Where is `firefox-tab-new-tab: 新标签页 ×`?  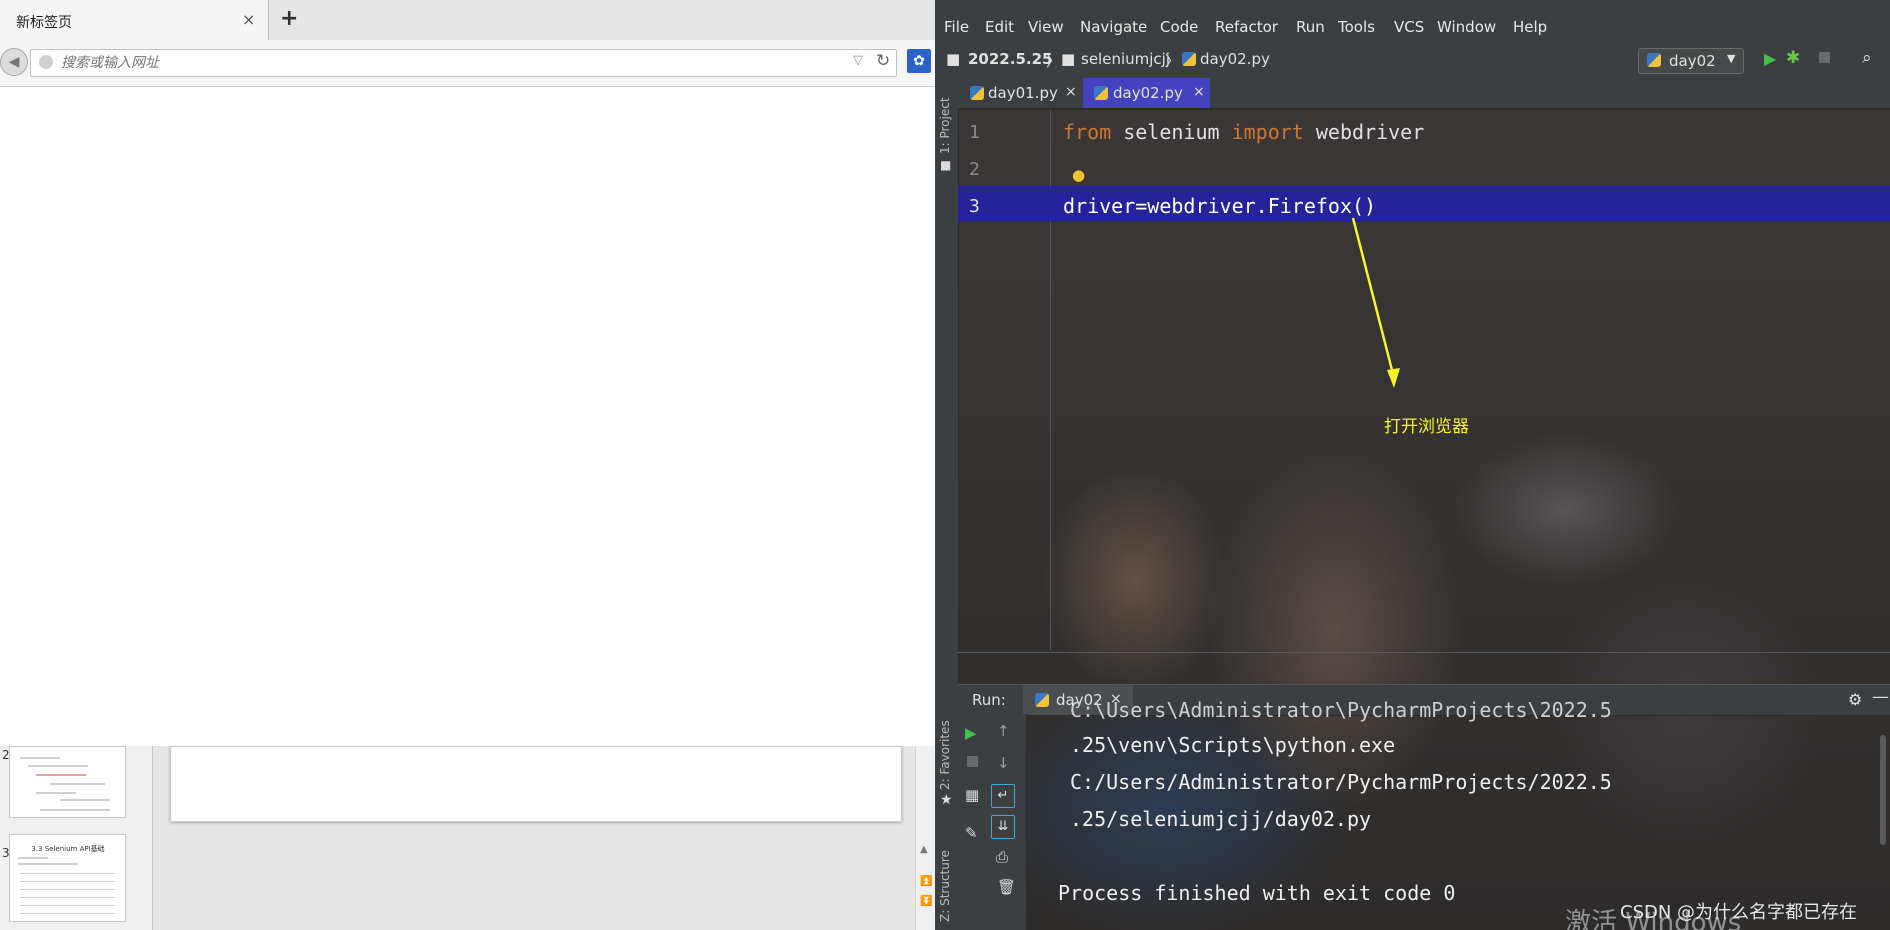 firefox-tab-new-tab: 新标签页 × is located at coordinates (134, 20).